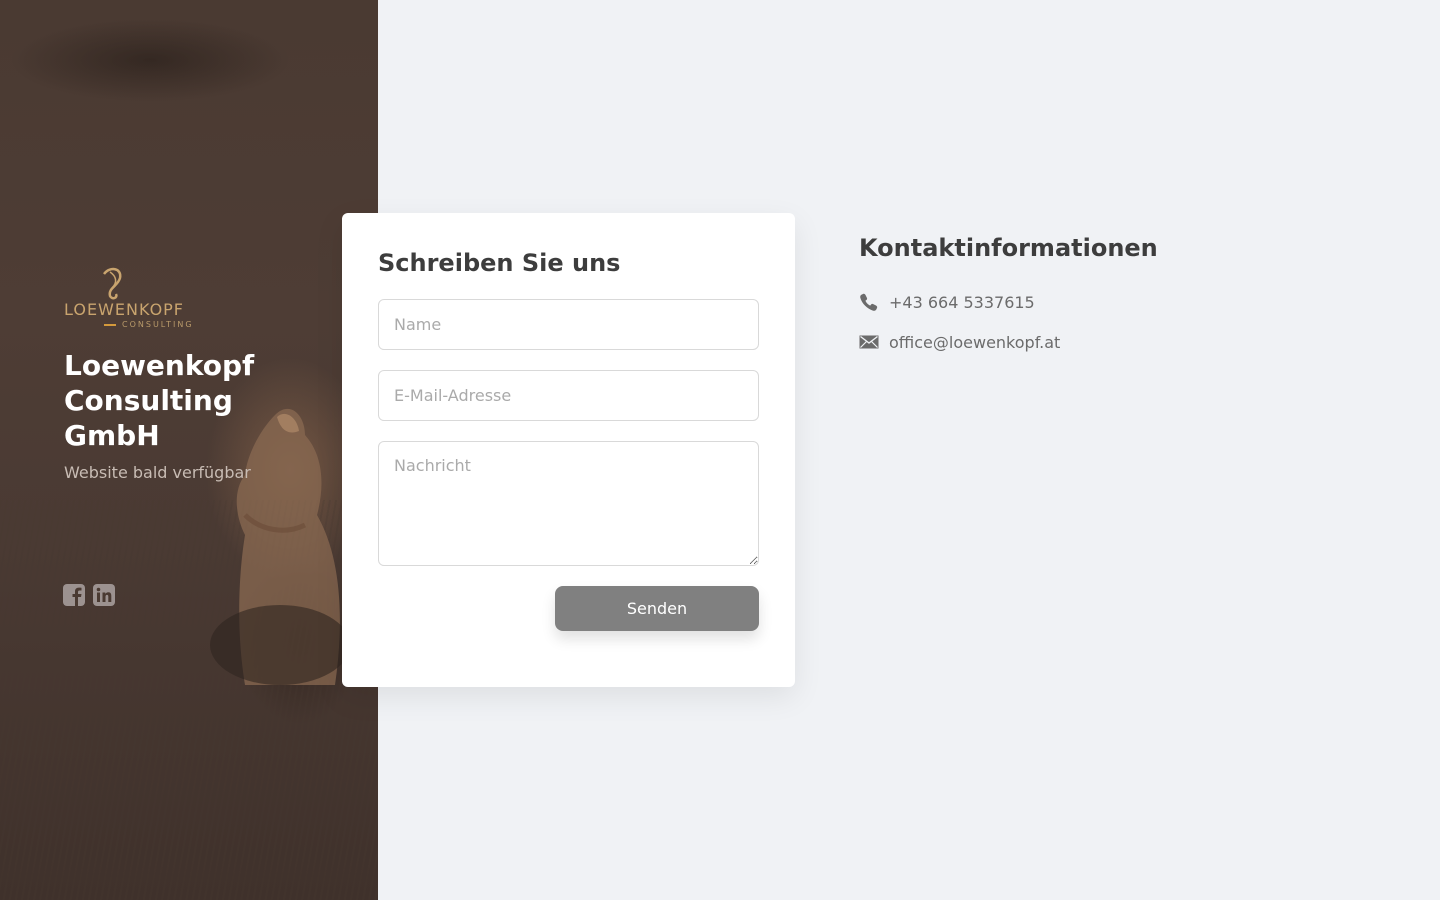  What do you see at coordinates (568, 324) in the screenshot?
I see `name-input` at bounding box center [568, 324].